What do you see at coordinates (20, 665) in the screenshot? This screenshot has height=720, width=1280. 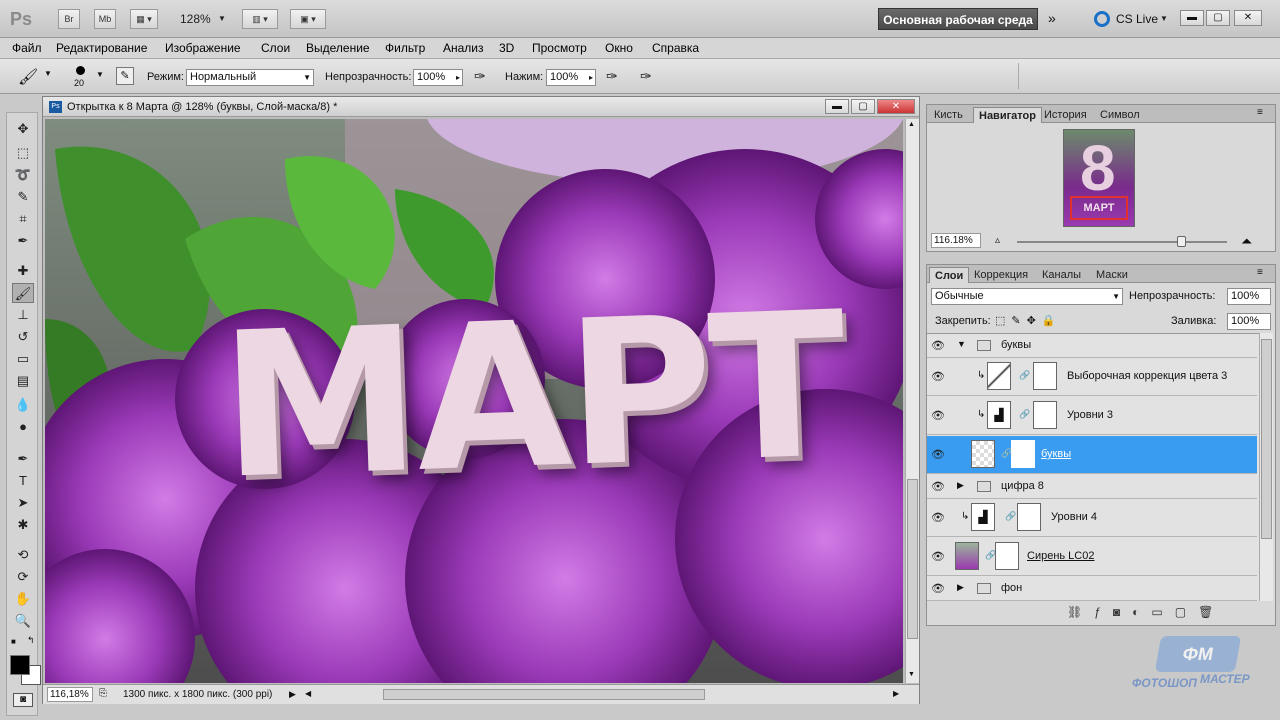 I see `foreground-color-swatch` at bounding box center [20, 665].